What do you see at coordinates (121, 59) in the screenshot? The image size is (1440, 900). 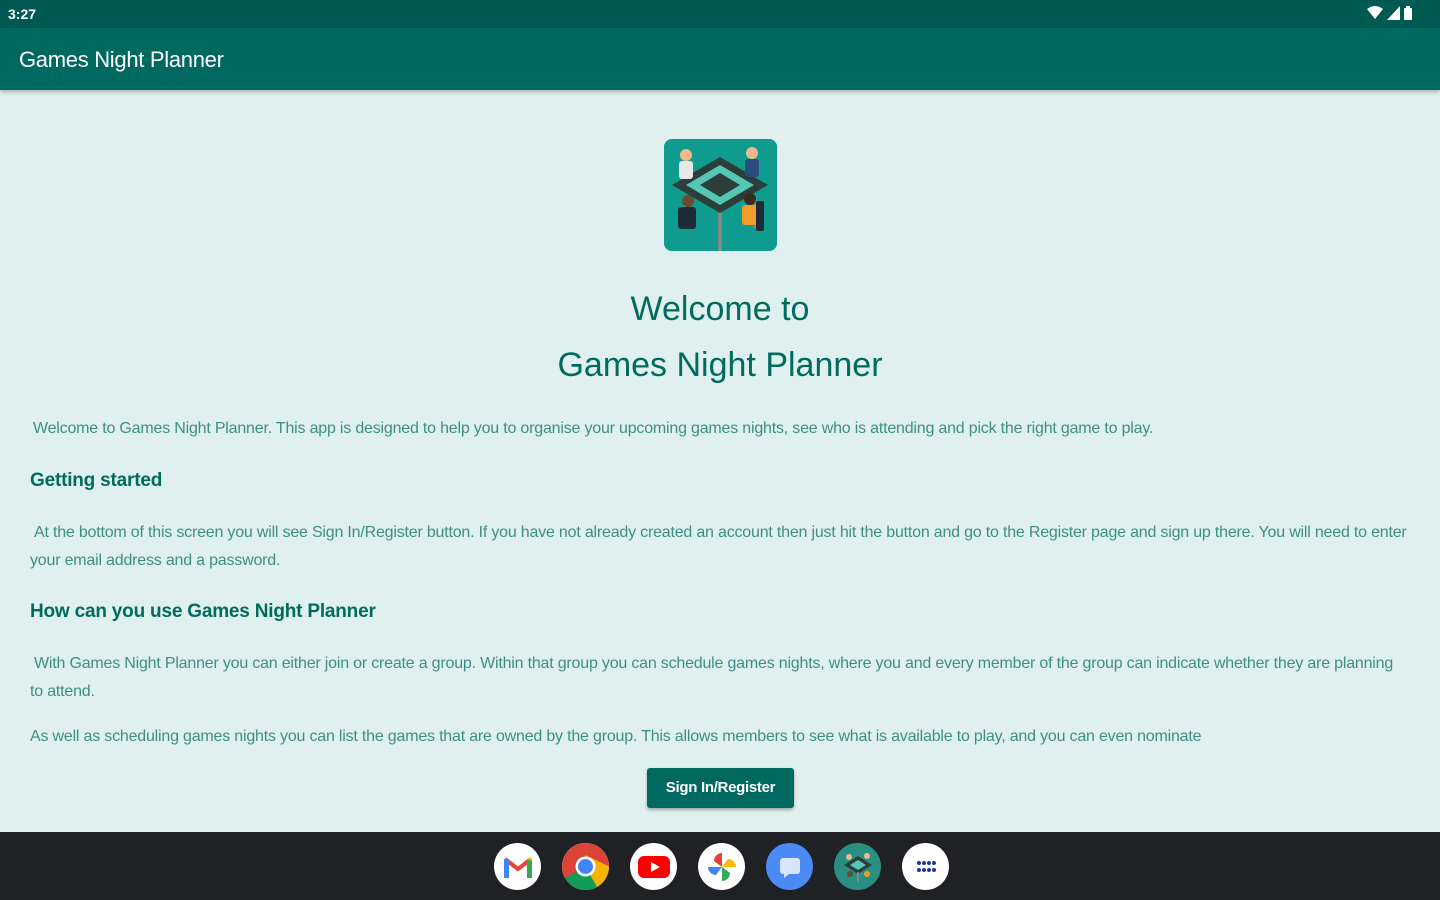 I see `app-title: Games Night Planner` at bounding box center [121, 59].